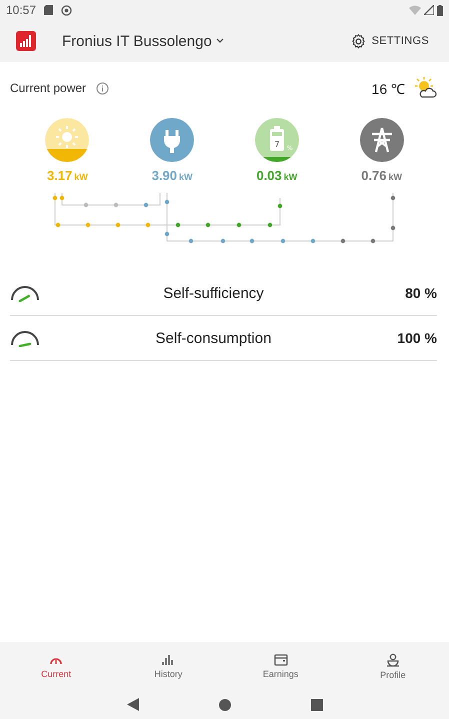 Image resolution: width=449 pixels, height=719 pixels. I want to click on section-title: Current power, so click(48, 88).